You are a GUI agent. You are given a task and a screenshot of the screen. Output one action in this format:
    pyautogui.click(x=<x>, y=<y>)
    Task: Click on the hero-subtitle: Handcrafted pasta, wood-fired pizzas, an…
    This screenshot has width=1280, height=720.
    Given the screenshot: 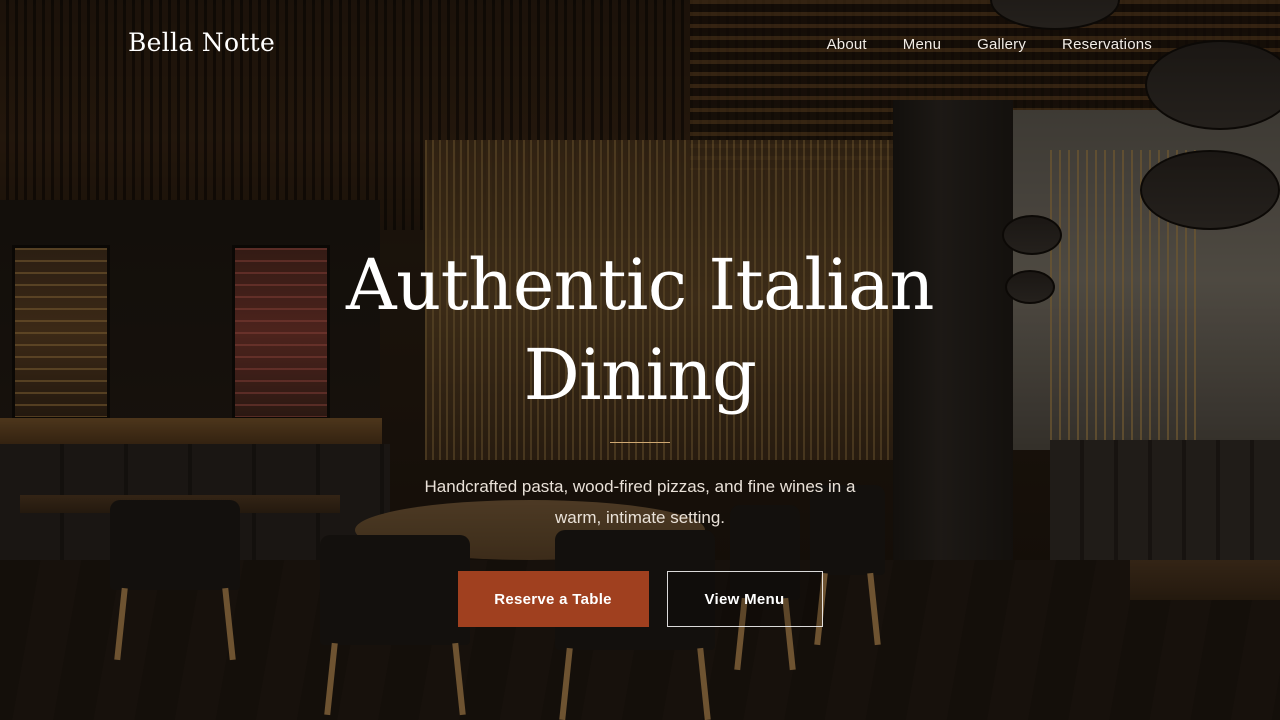 What is the action you would take?
    pyautogui.click(x=640, y=502)
    